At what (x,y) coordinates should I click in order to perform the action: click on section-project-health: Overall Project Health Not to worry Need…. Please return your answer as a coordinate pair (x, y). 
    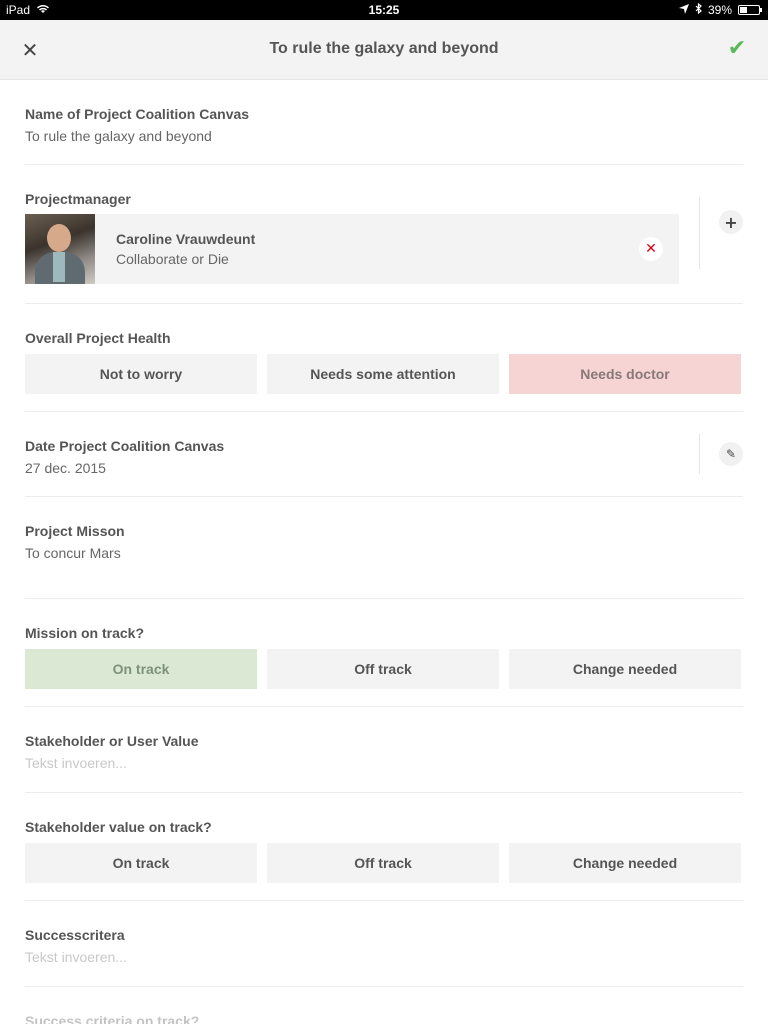
    Looking at the image, I should click on (384, 358).